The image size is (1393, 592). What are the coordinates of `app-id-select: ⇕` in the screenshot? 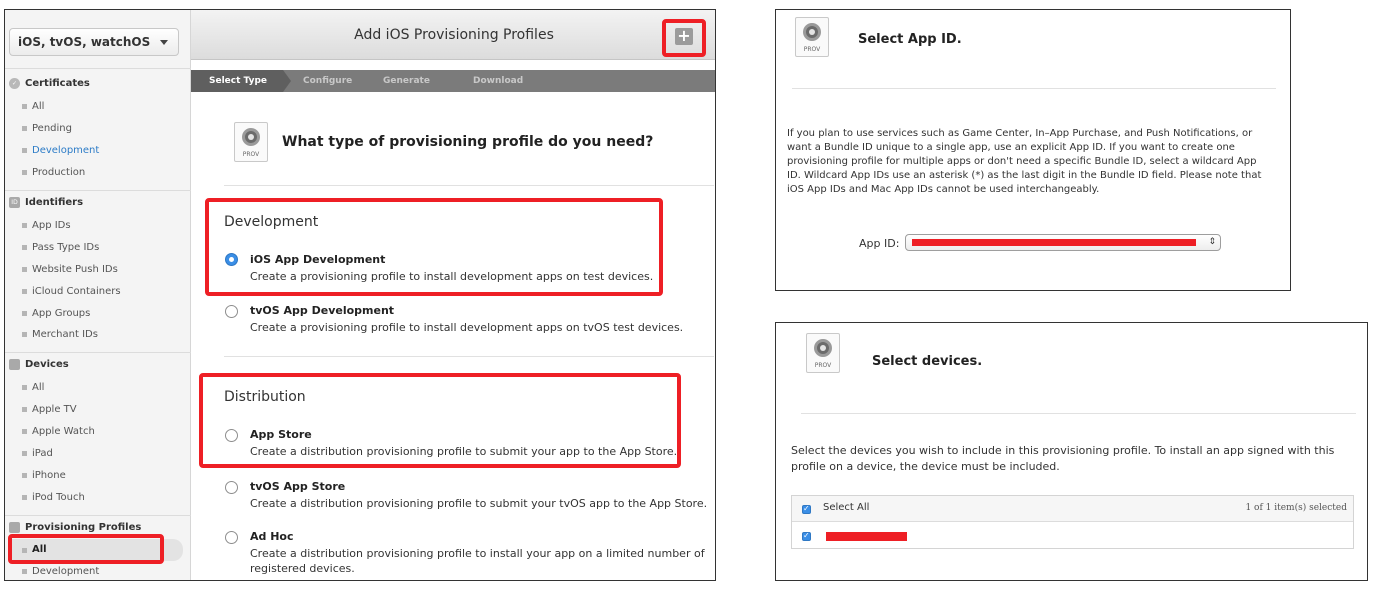 It's located at (1063, 242).